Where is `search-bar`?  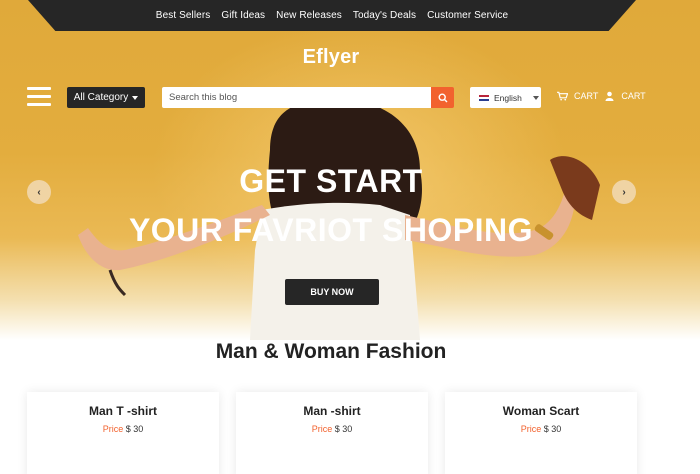 search-bar is located at coordinates (308, 97).